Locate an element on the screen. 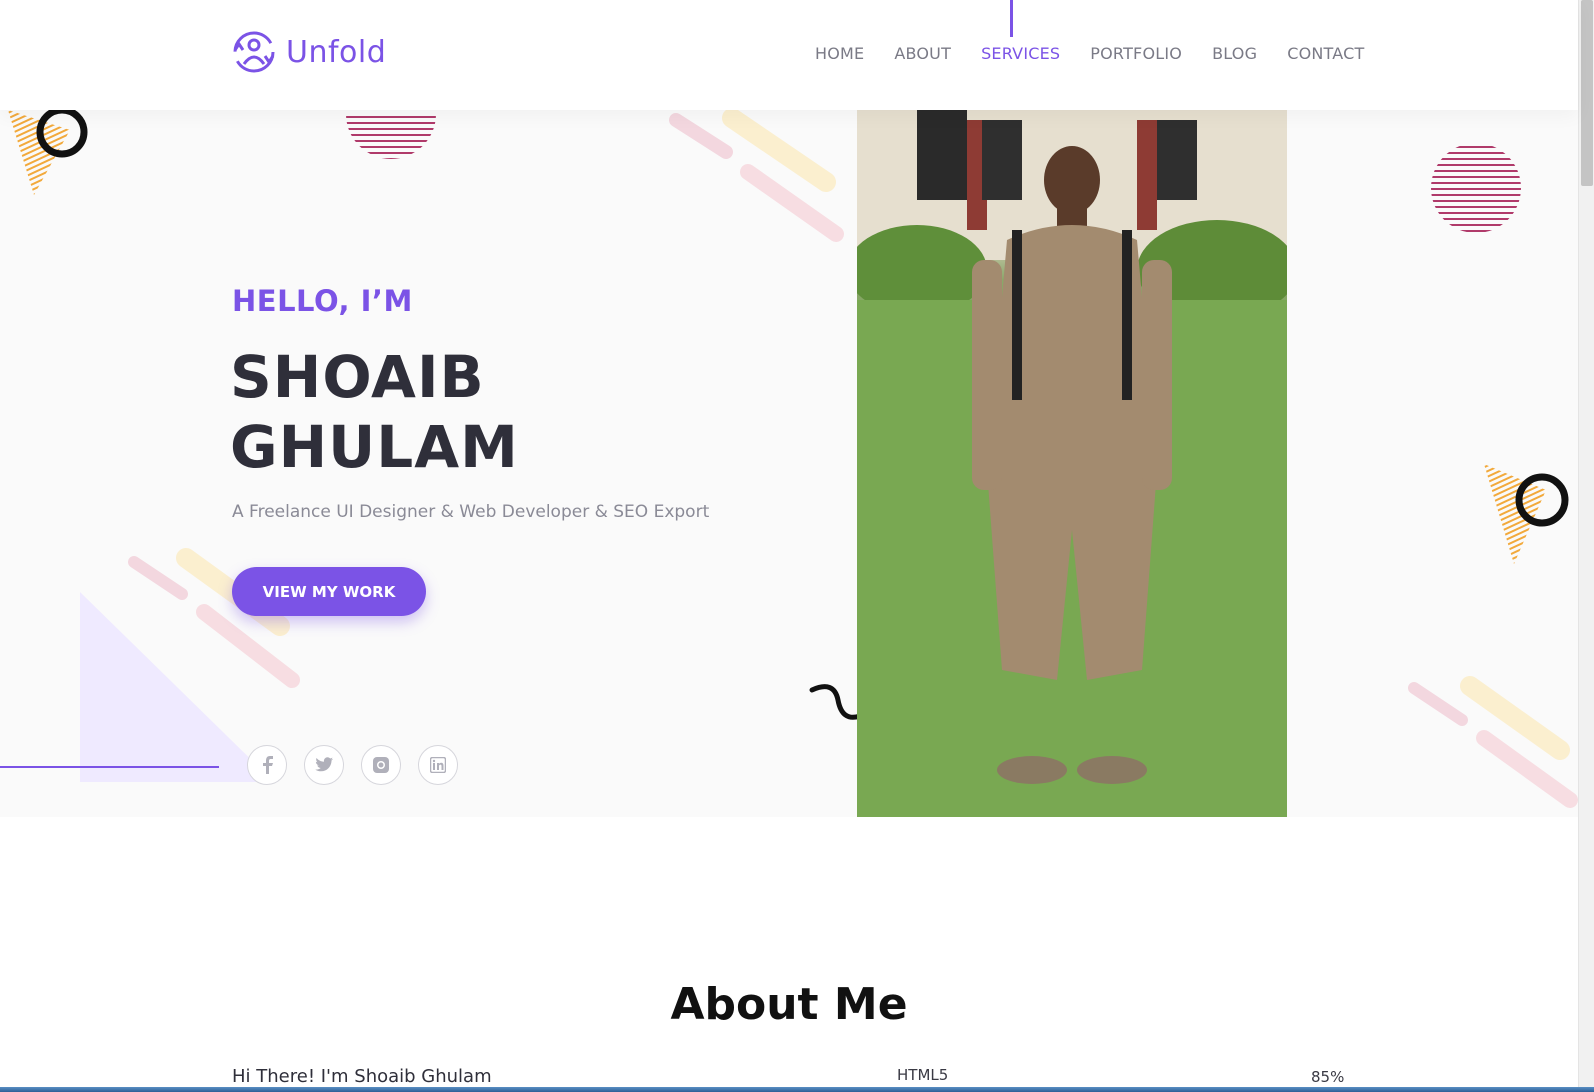 Image resolution: width=1594 pixels, height=1092 pixels. decor-striped-circle-right is located at coordinates (1476, 188).